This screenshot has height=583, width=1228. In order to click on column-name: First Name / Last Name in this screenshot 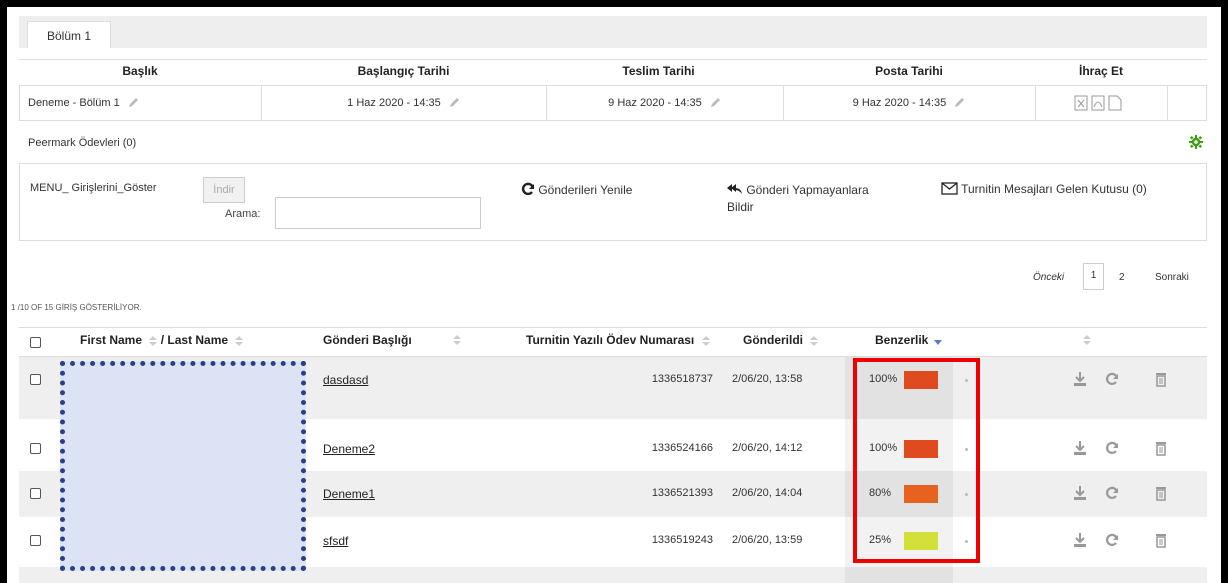, I will do `click(162, 340)`.